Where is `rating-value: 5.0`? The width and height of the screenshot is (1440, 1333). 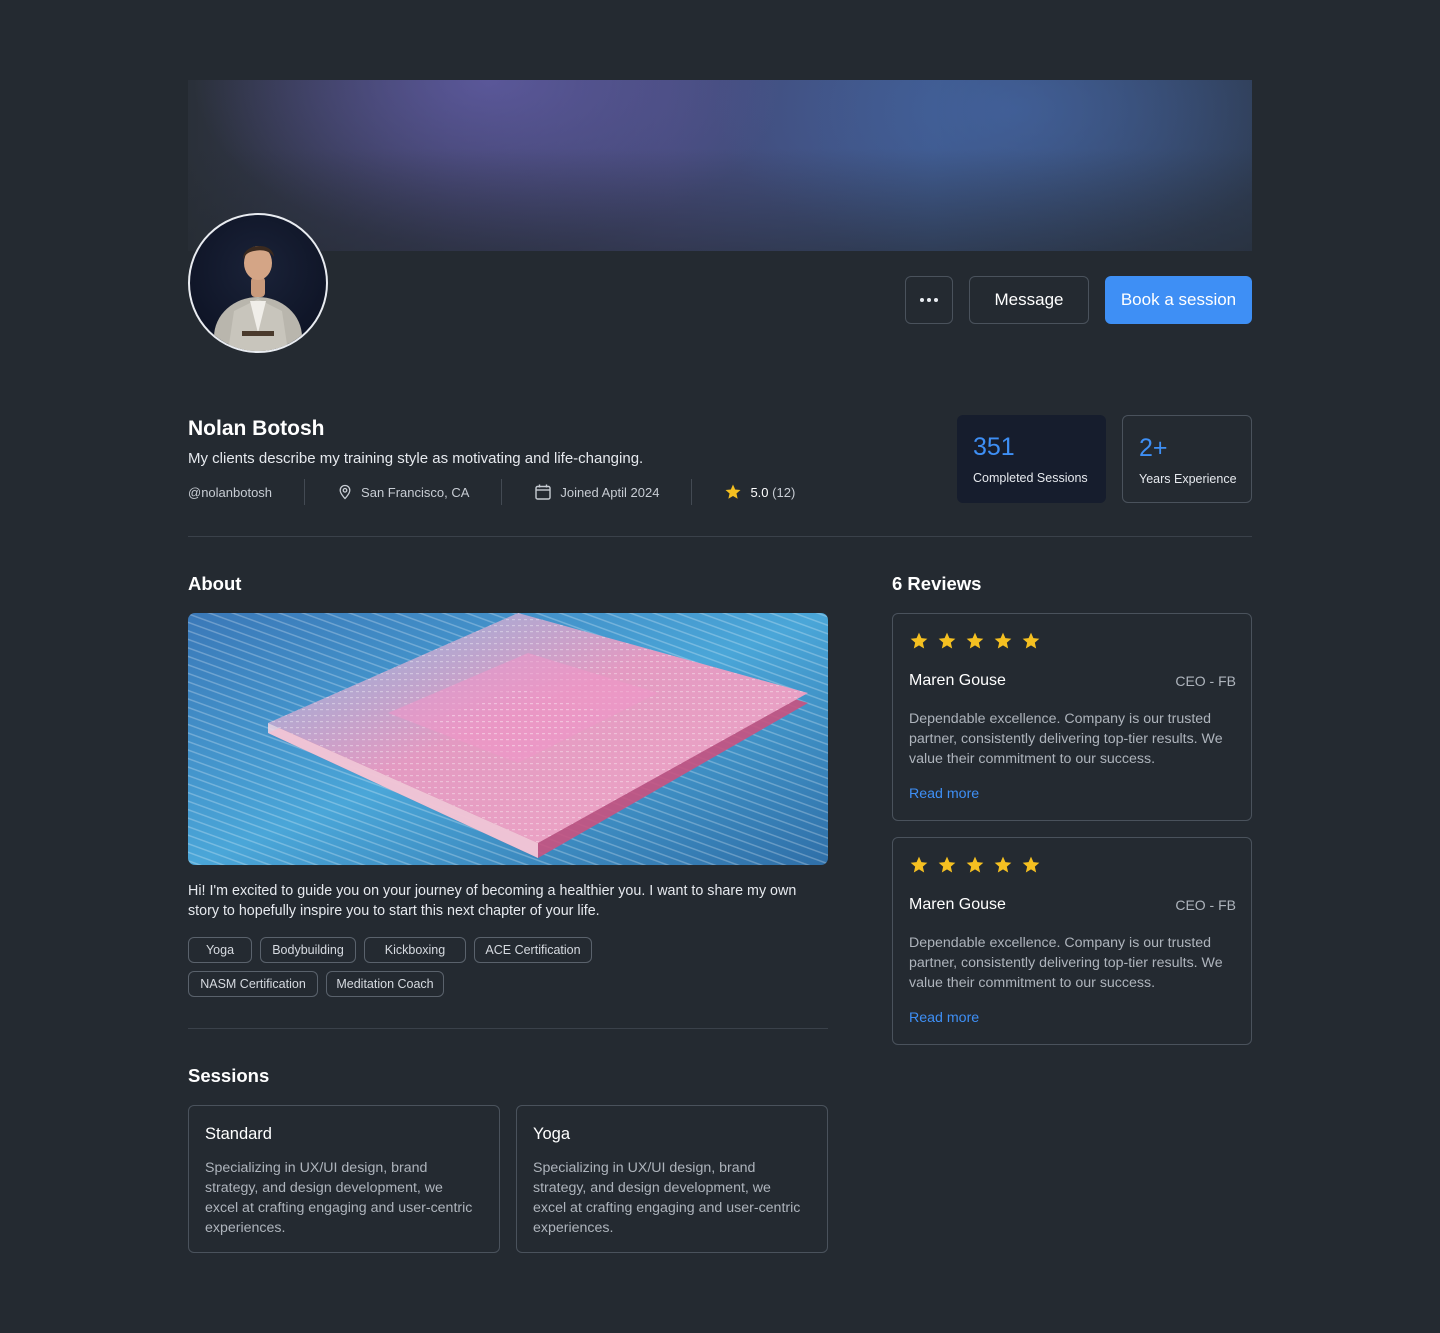
rating-value: 5.0 is located at coordinates (759, 492).